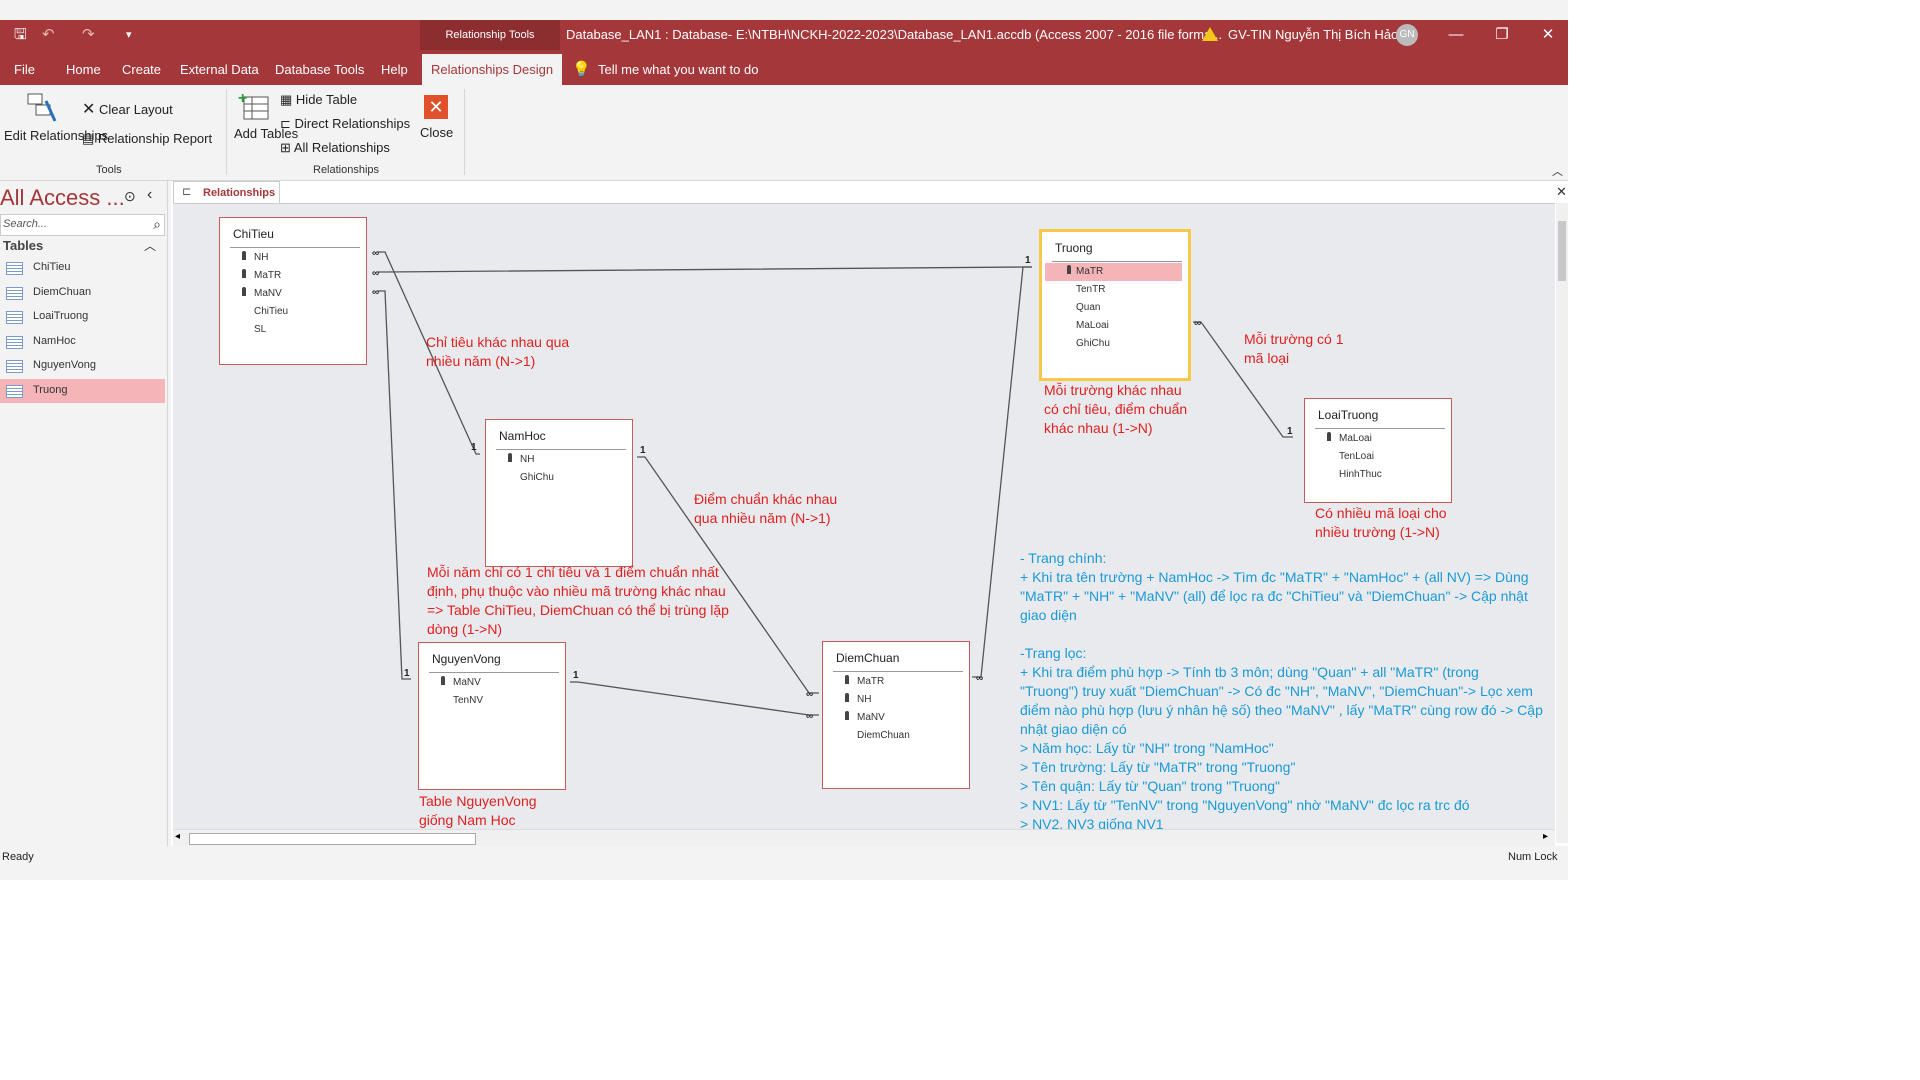 This screenshot has width=1920, height=1080. What do you see at coordinates (23, 245) in the screenshot?
I see `tables-section-header: Tables` at bounding box center [23, 245].